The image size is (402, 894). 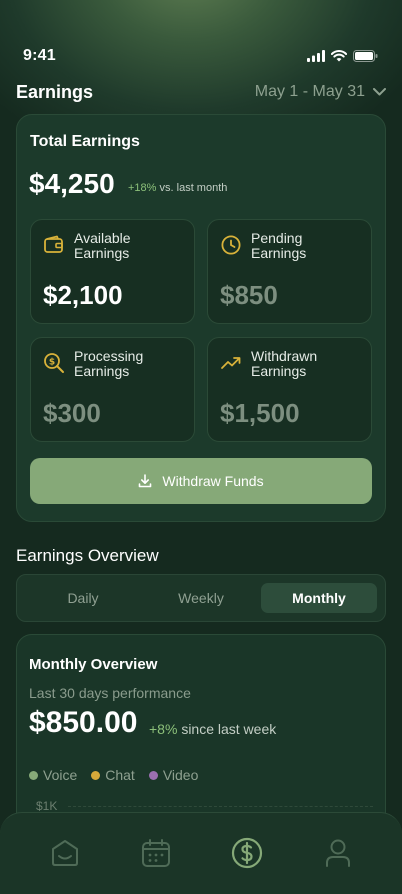 I want to click on withdrawn-earnings-tile: Withdrawn Earnings $1,500, so click(x=289, y=389).